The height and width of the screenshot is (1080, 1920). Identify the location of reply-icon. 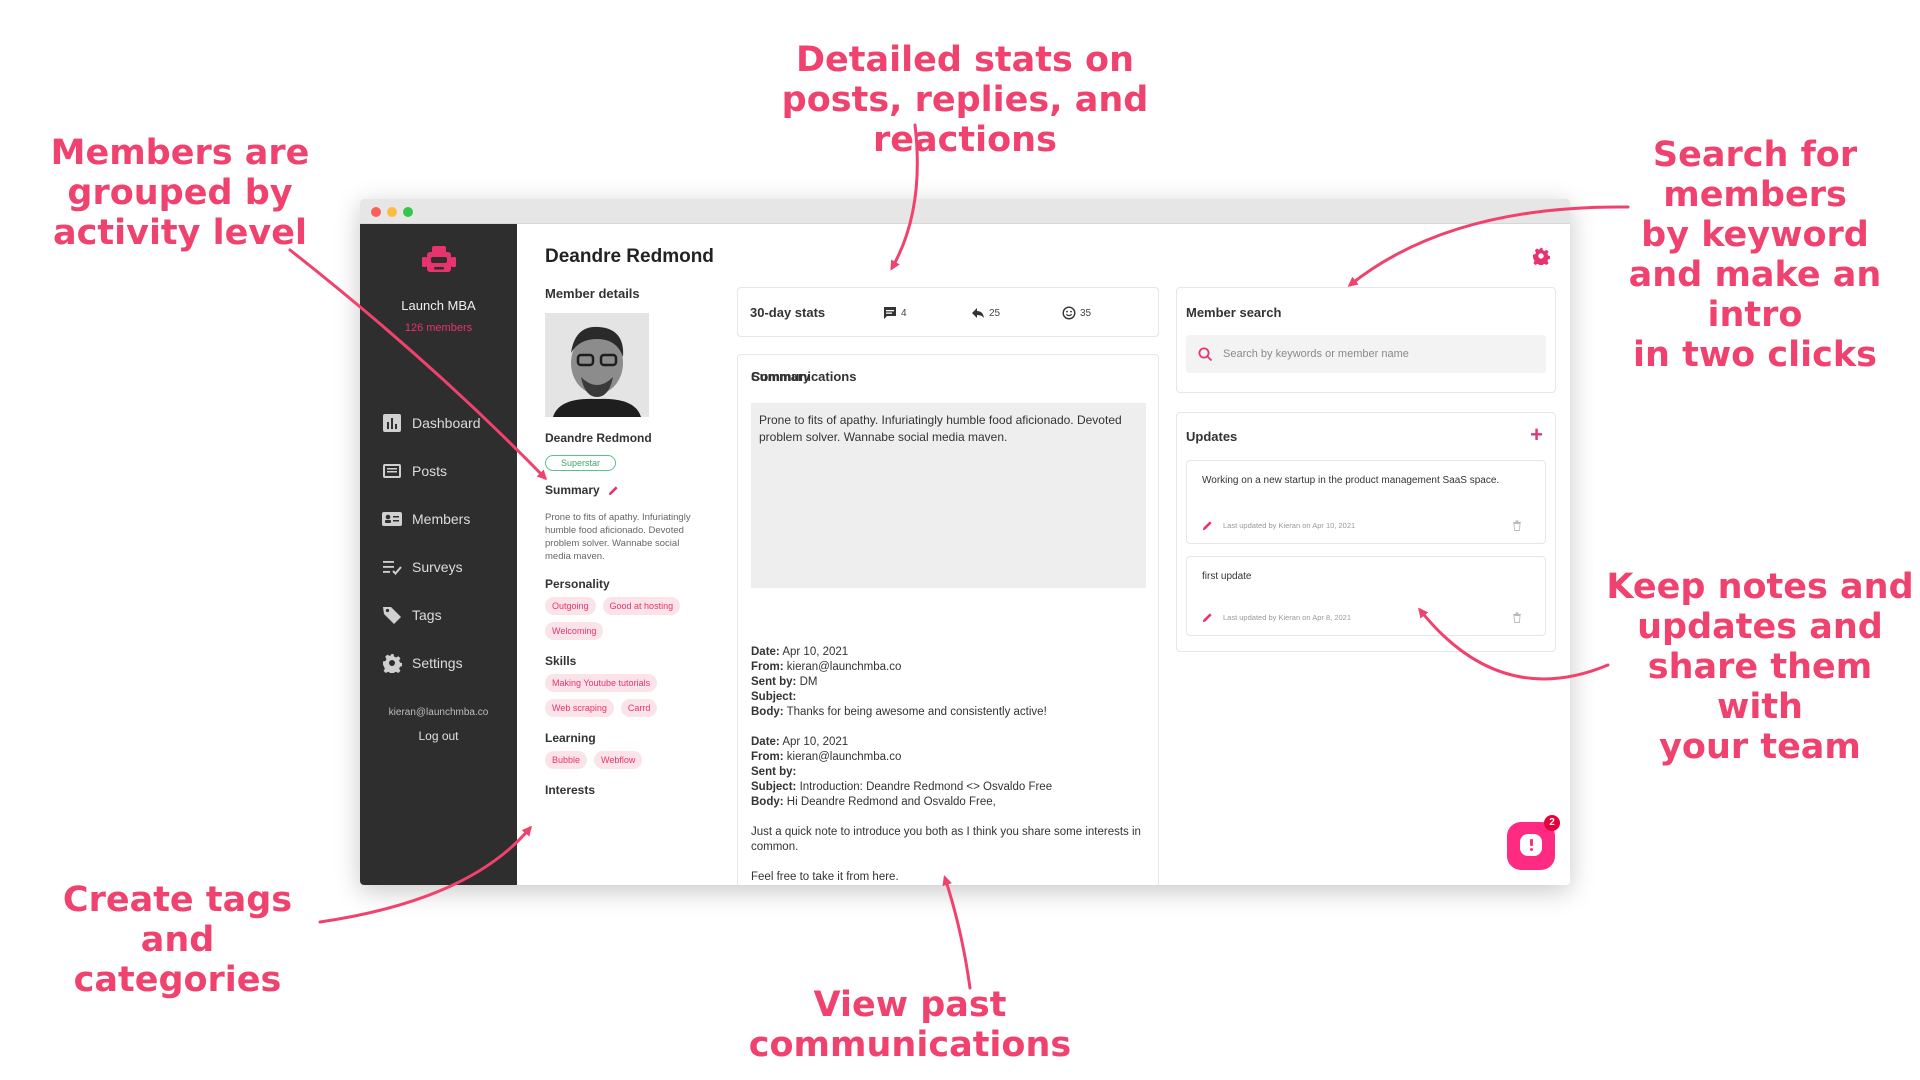
(978, 313).